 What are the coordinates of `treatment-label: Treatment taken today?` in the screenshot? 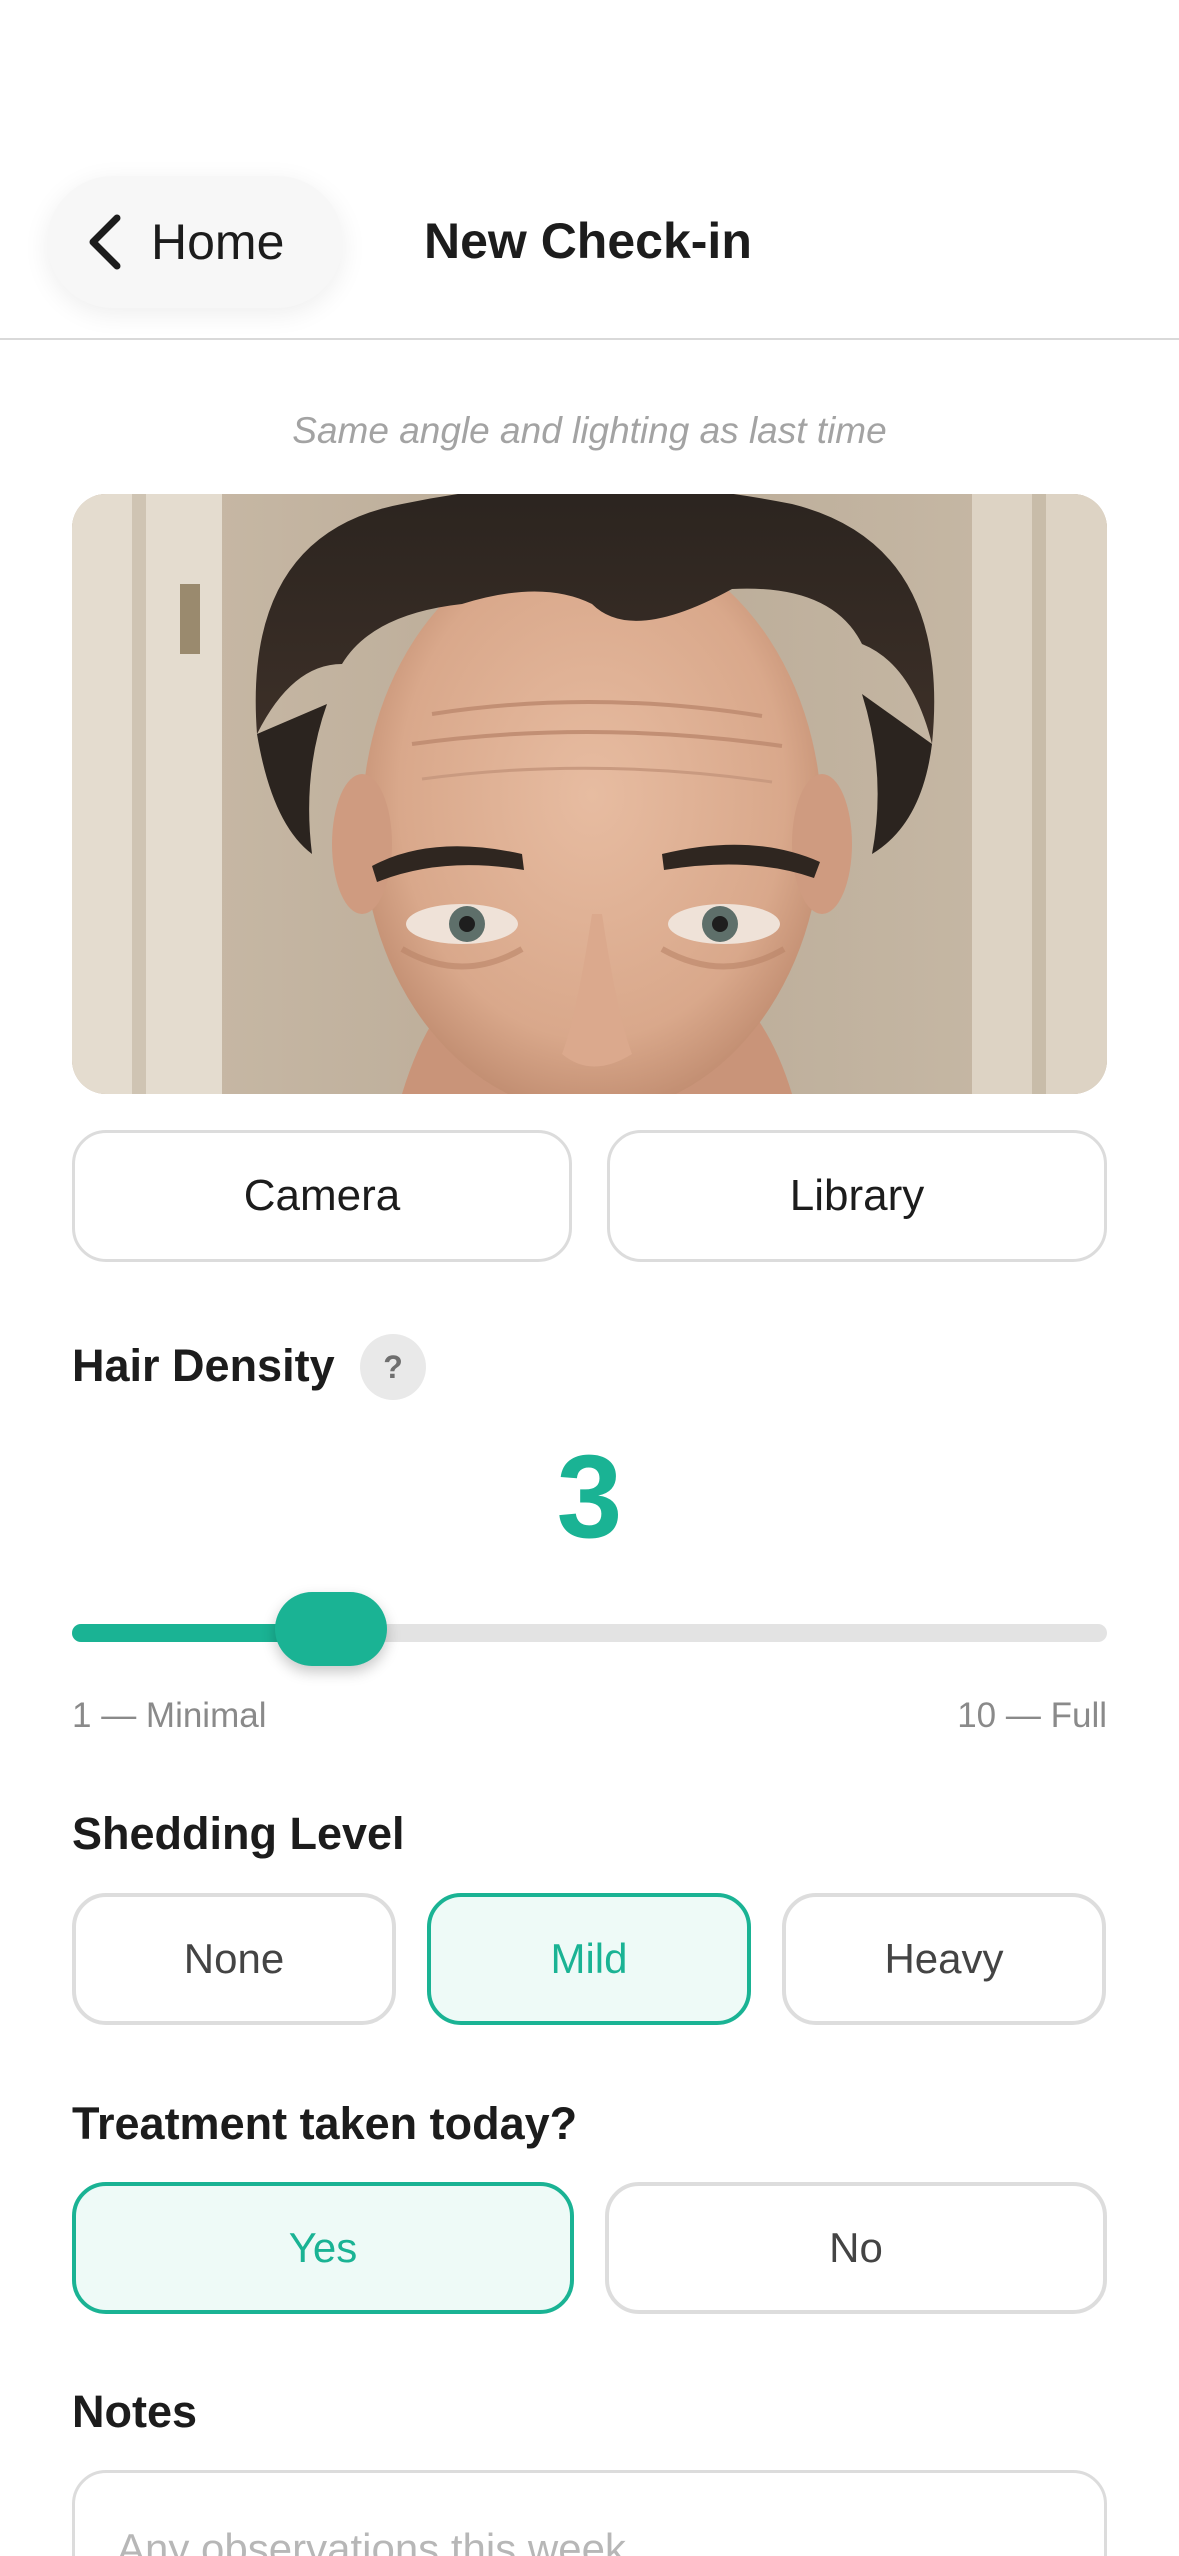 It's located at (325, 2123).